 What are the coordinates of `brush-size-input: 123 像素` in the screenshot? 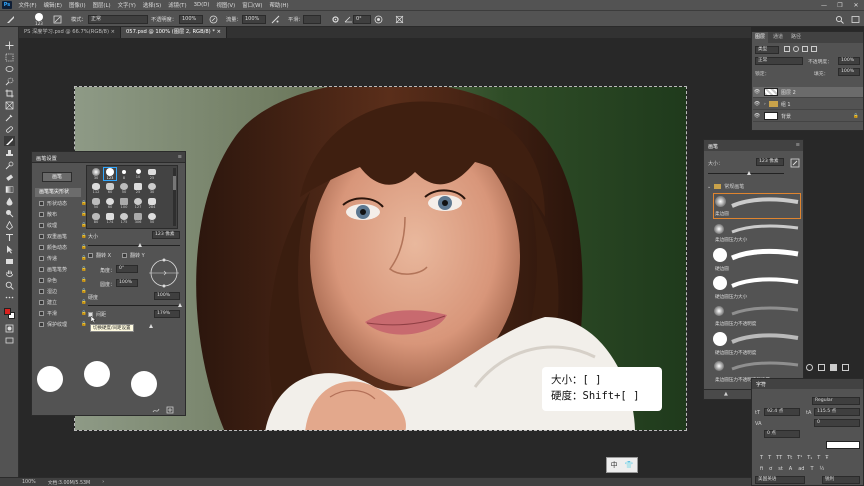 It's located at (770, 162).